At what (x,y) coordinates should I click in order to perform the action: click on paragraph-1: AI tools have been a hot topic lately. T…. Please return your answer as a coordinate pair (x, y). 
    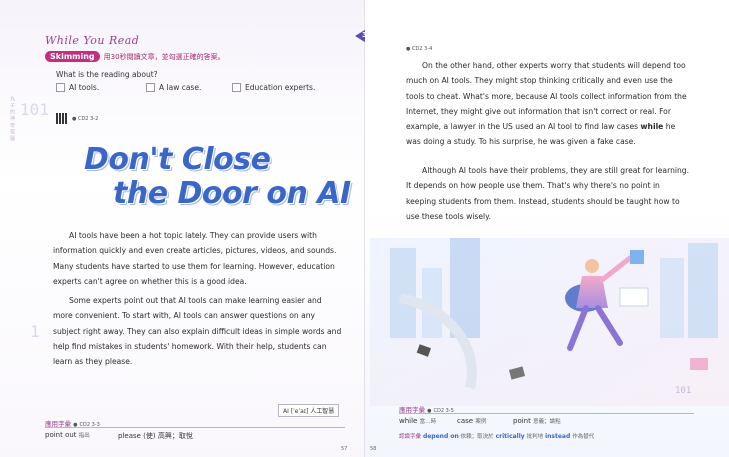
    Looking at the image, I should click on (195, 258).